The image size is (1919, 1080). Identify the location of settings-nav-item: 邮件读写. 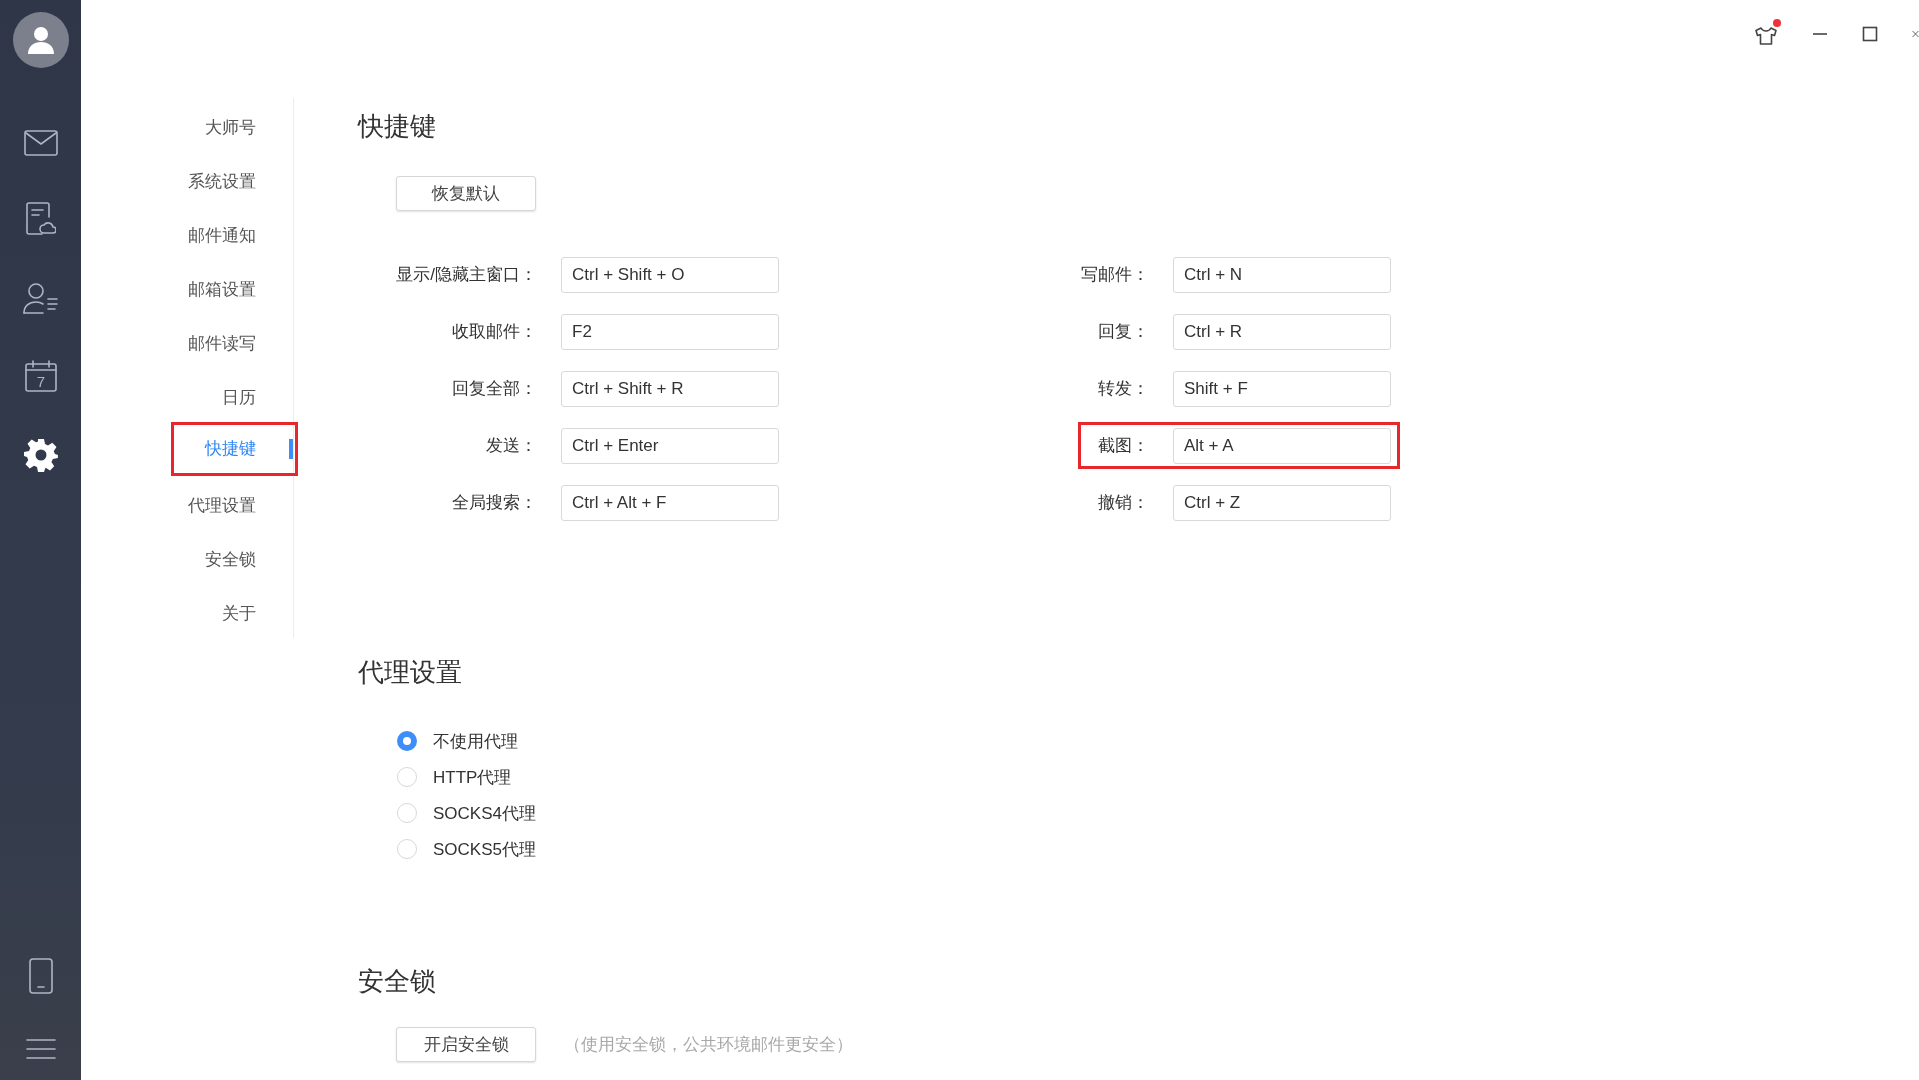
(234, 341).